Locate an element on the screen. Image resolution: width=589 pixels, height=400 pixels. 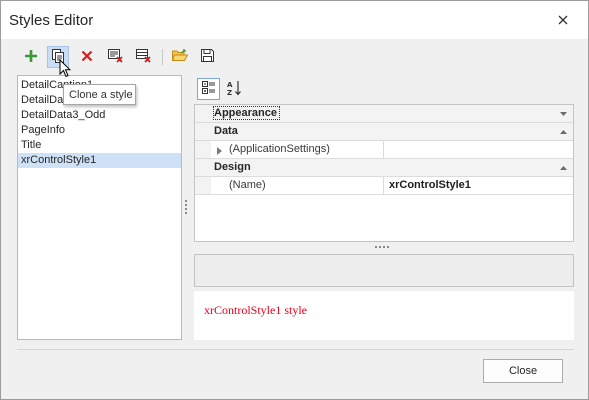
footer-divider is located at coordinates (295, 349).